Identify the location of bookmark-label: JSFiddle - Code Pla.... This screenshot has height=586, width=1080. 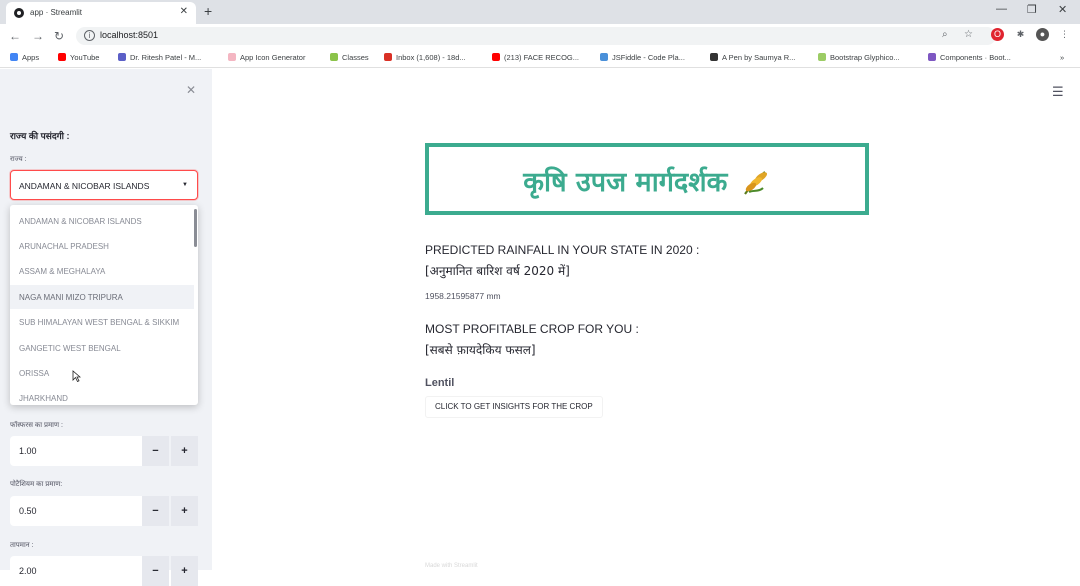
(648, 57).